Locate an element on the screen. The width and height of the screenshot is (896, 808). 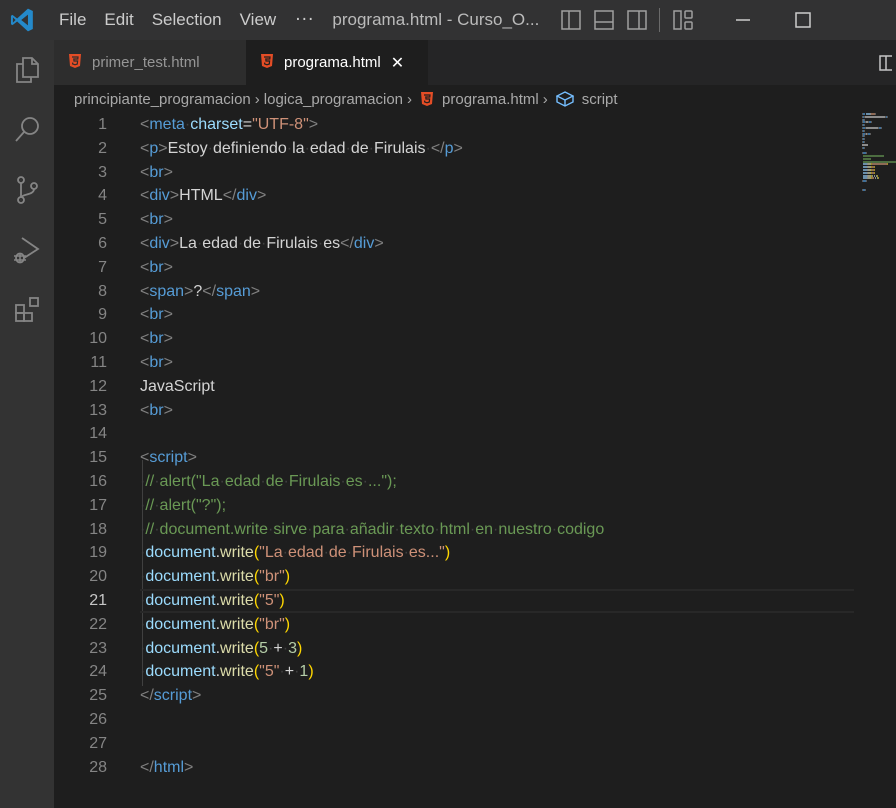
code-line: 11 <br> is located at coordinates (454, 363).